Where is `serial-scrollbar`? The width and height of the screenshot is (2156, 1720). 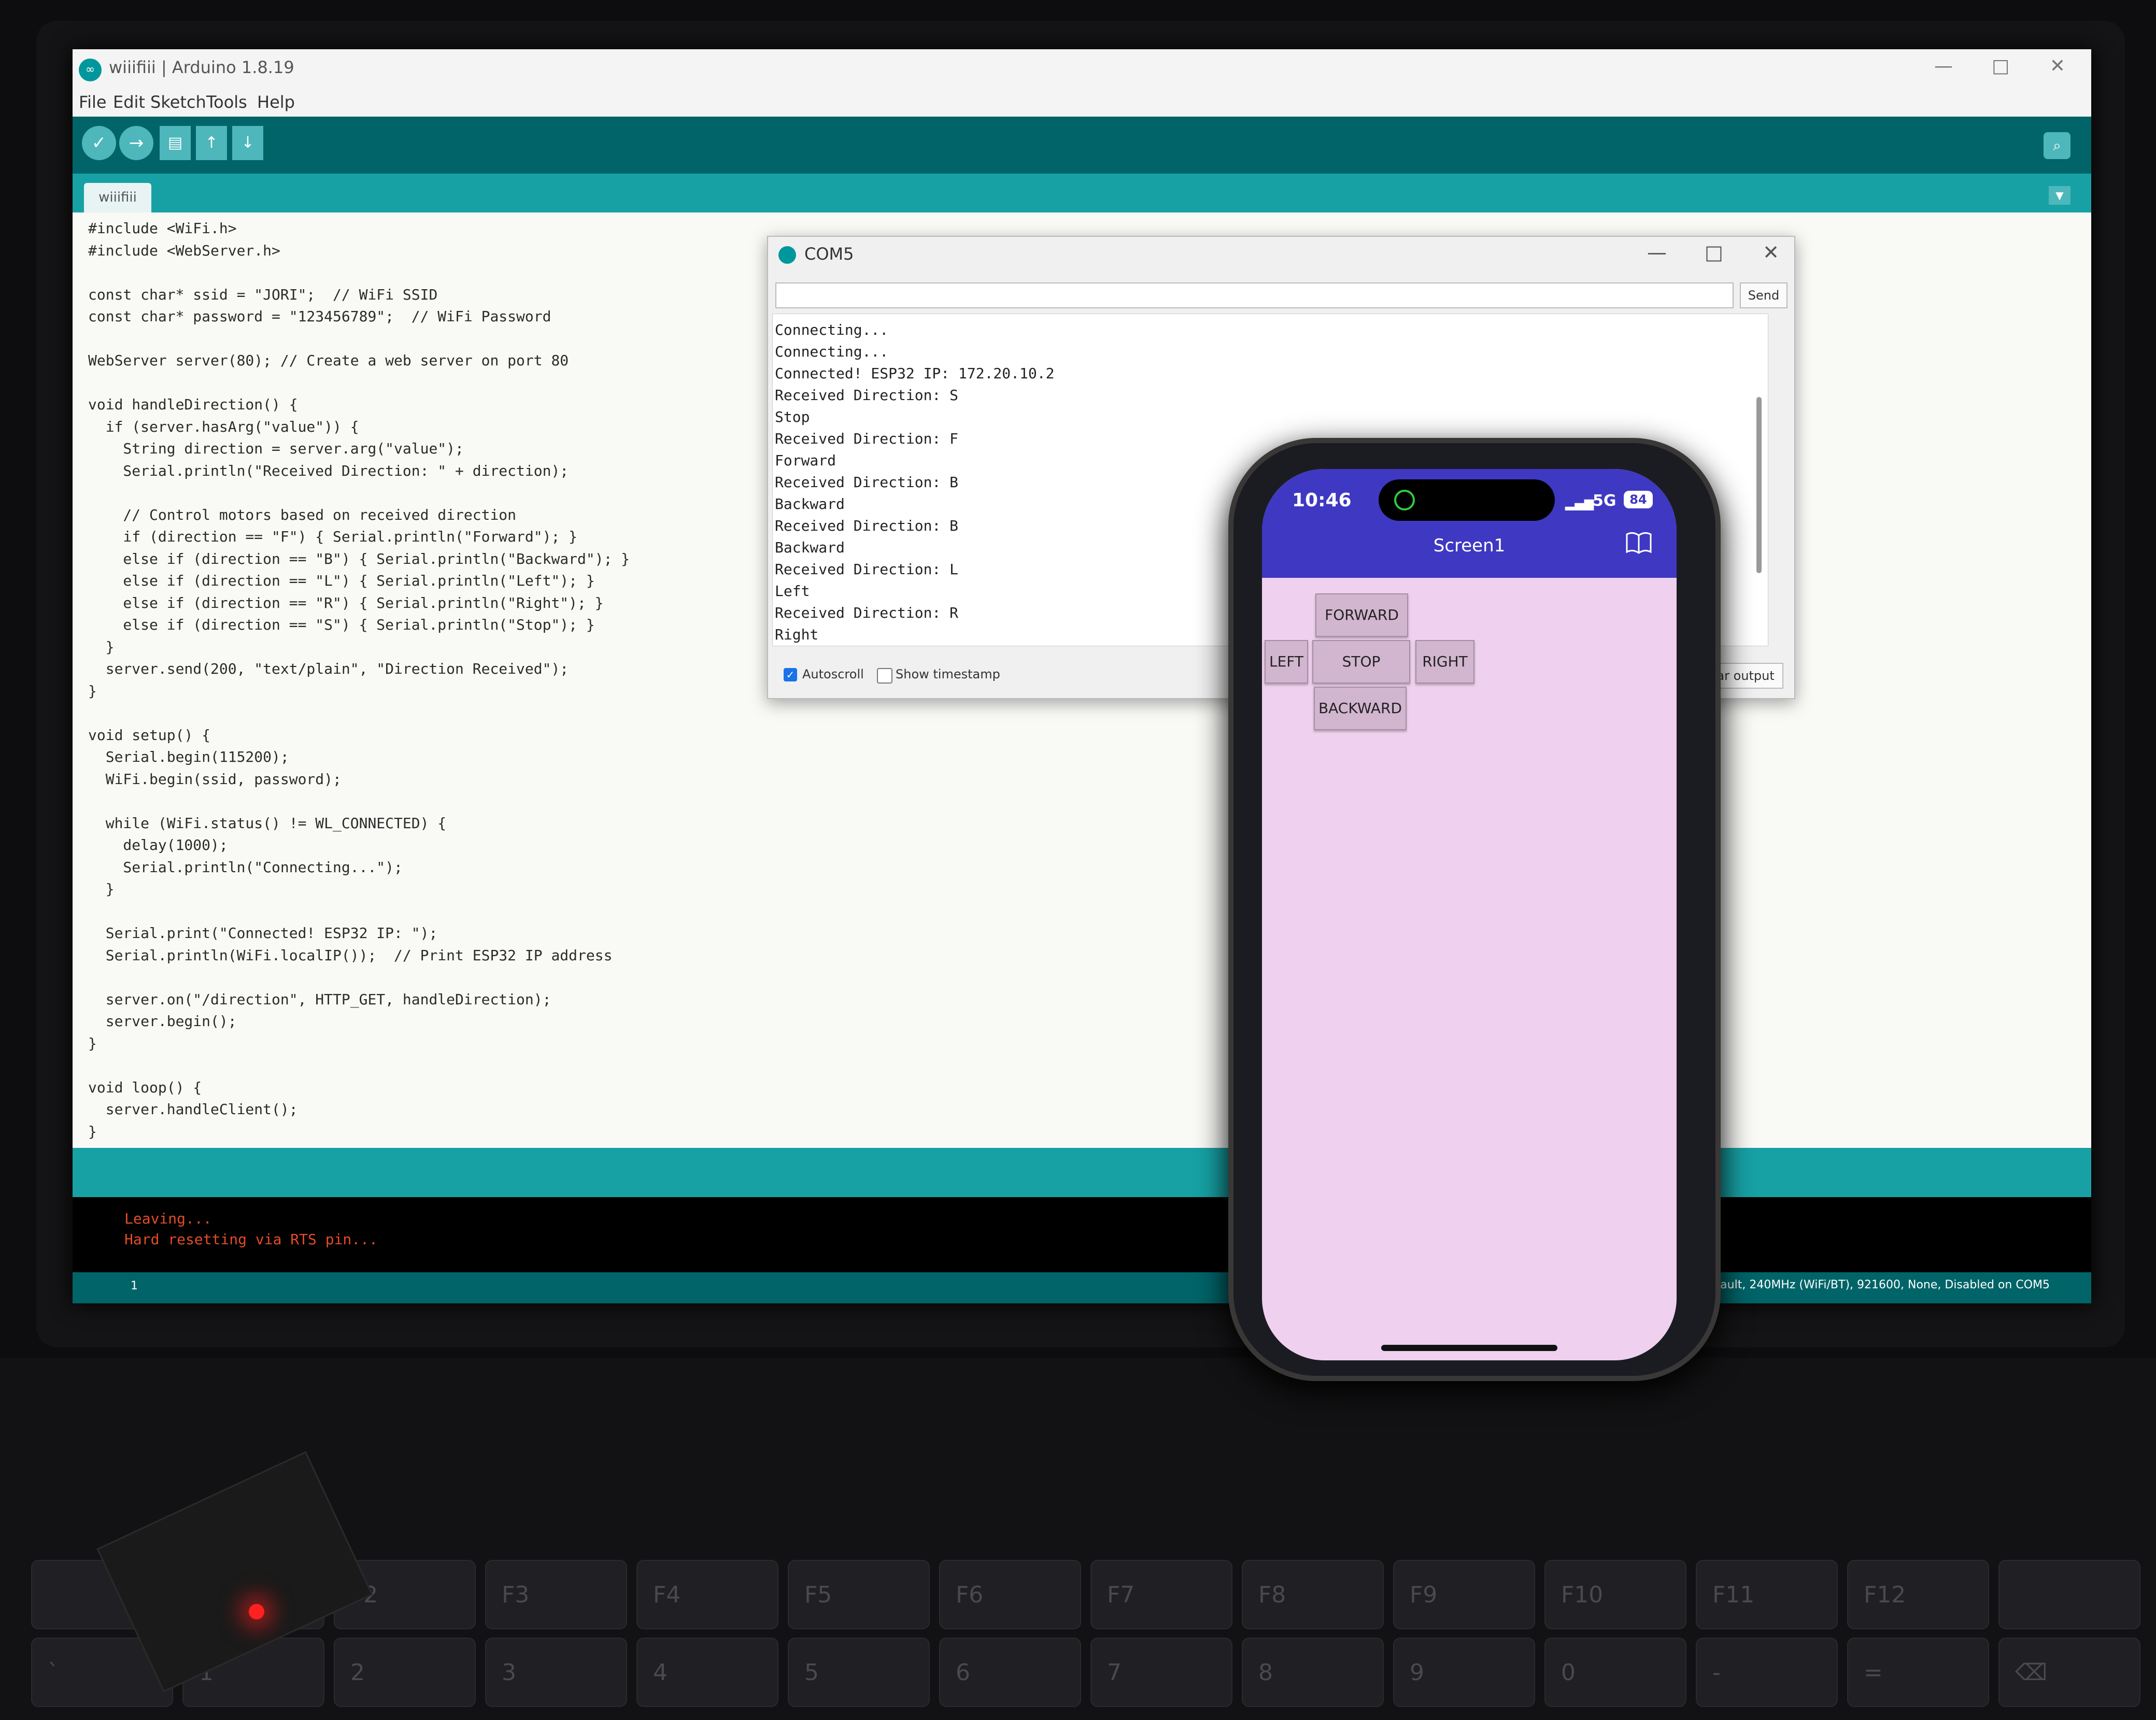 serial-scrollbar is located at coordinates (1759, 485).